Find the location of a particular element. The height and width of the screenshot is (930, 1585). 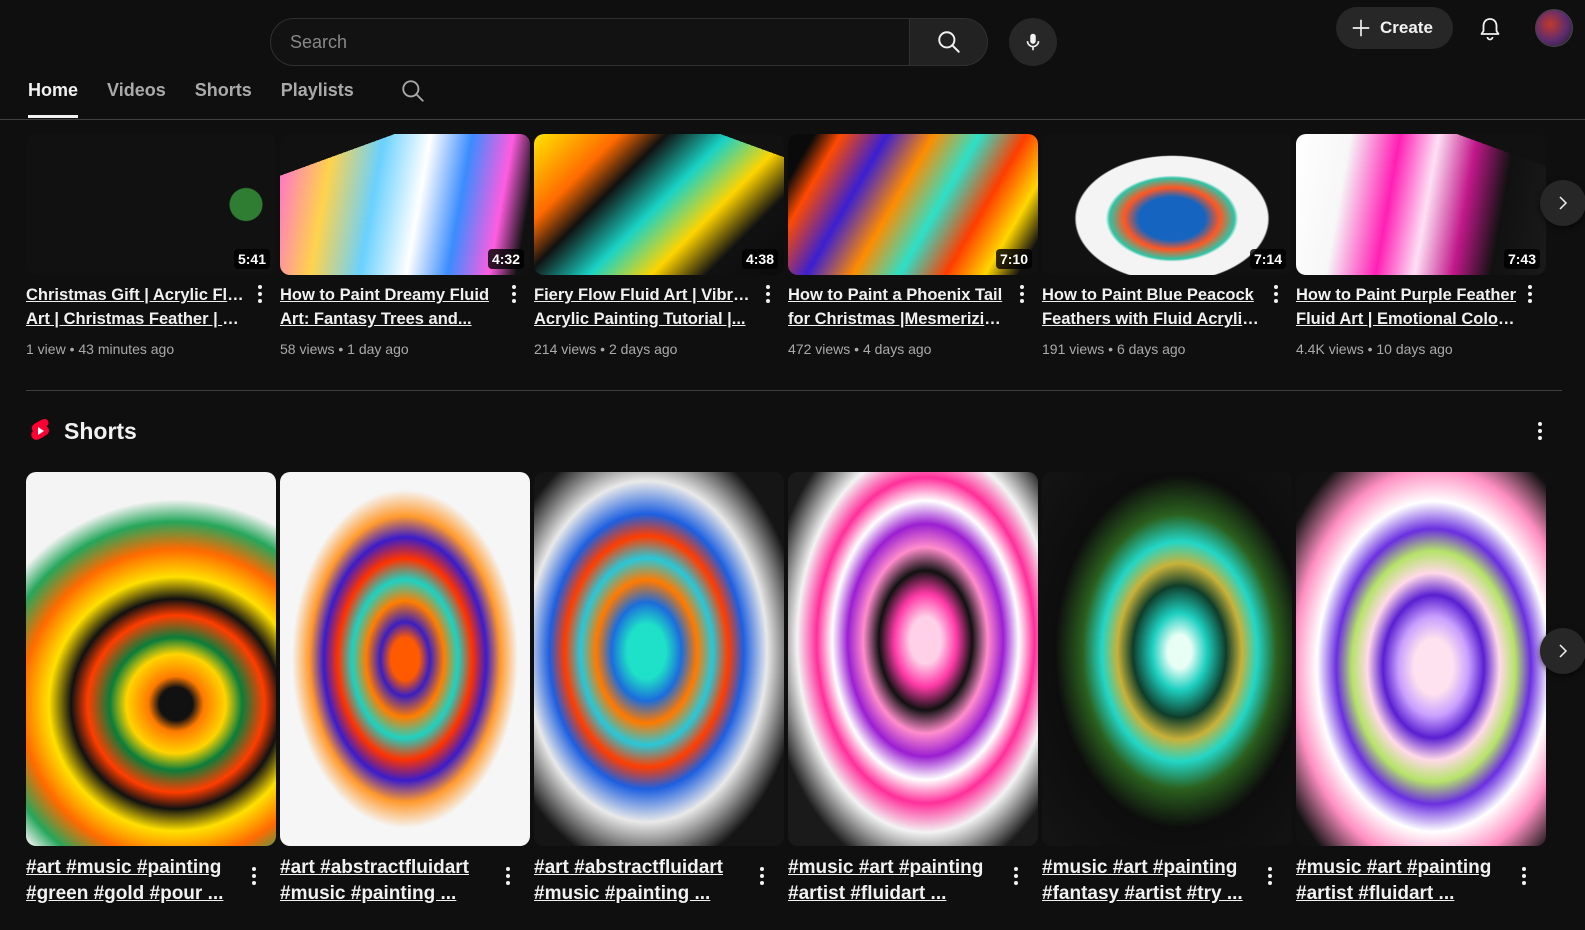

voice-search-button is located at coordinates (1033, 42).